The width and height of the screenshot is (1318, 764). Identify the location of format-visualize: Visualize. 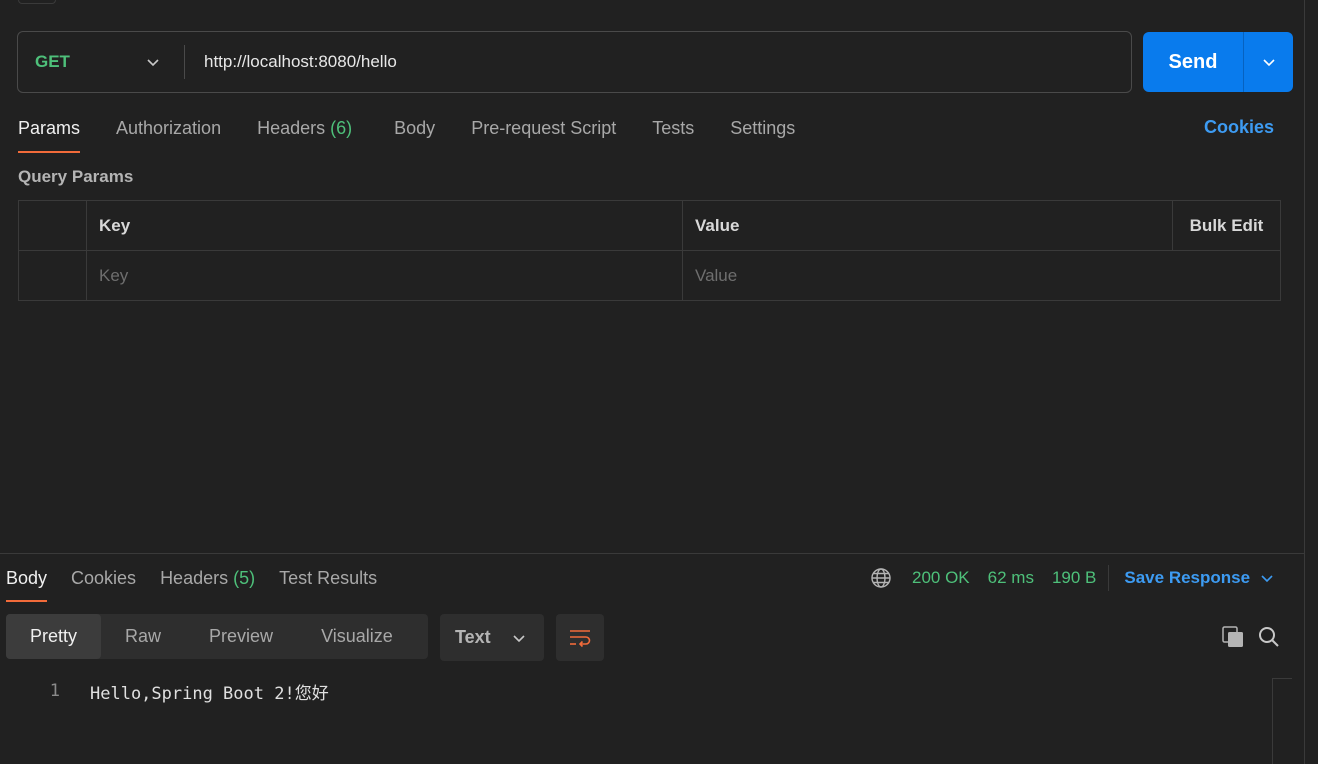
(357, 636).